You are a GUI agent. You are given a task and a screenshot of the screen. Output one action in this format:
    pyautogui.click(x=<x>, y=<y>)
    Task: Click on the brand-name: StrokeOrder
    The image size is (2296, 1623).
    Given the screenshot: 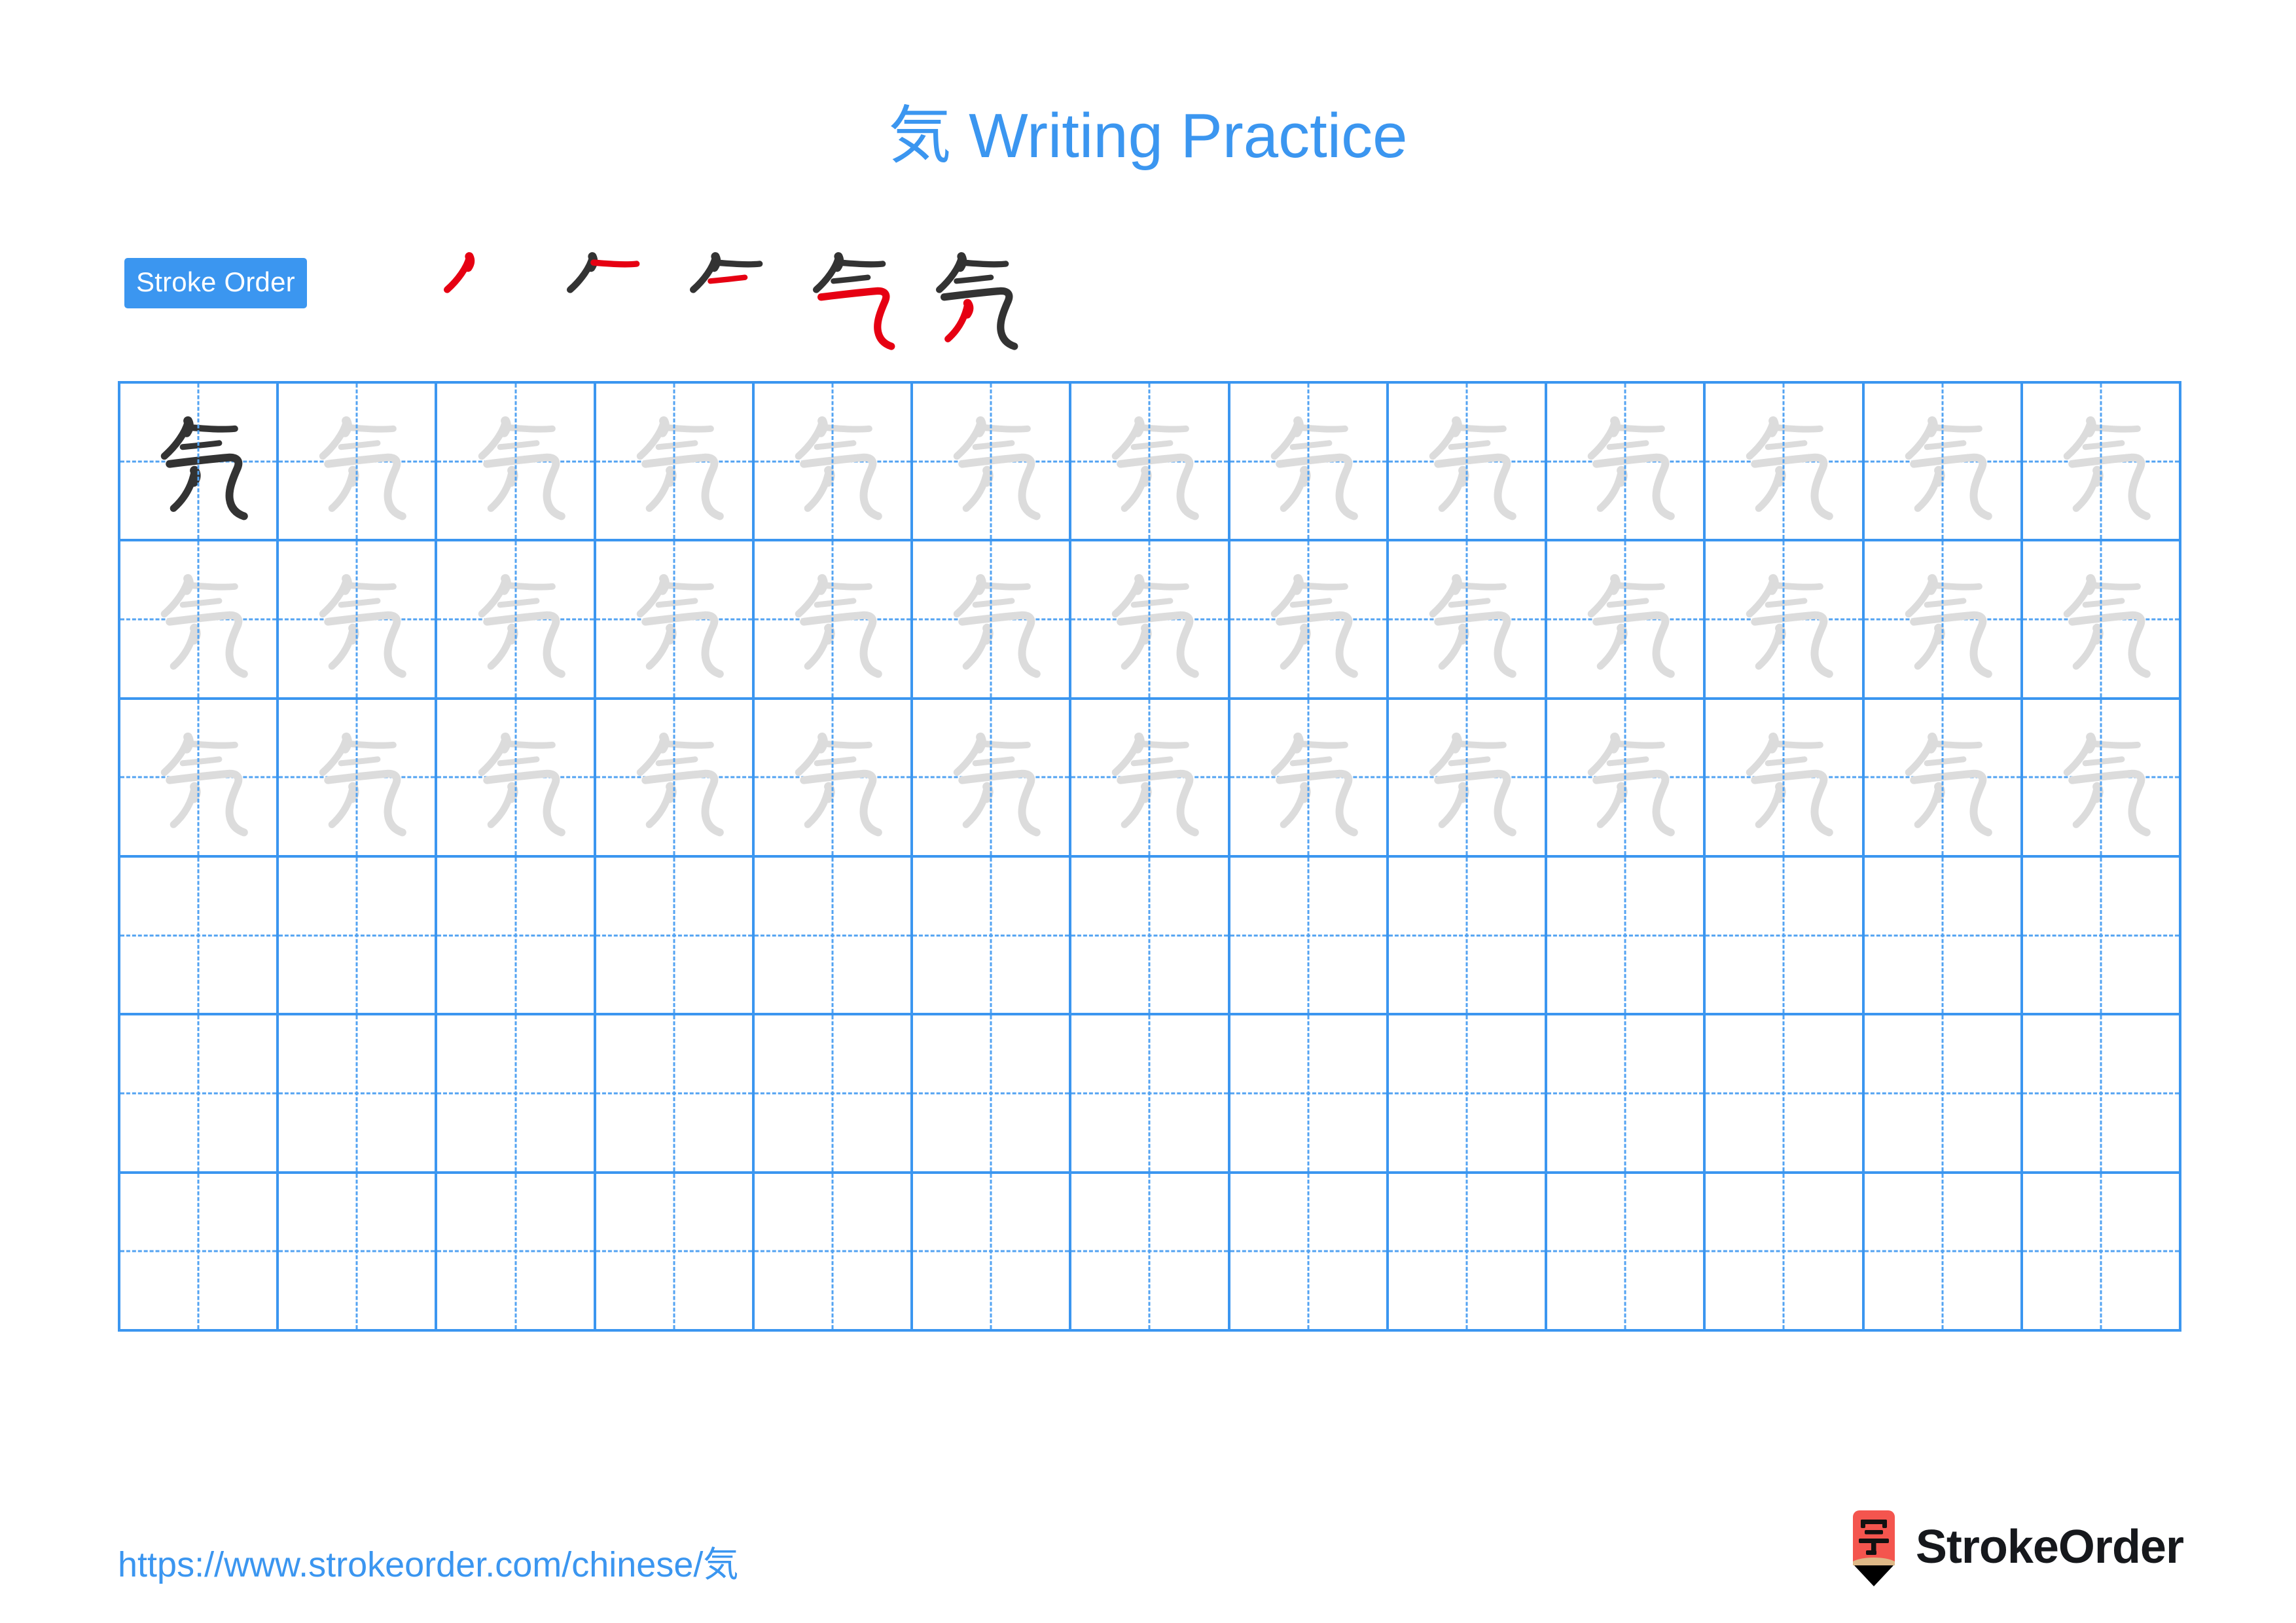 What is the action you would take?
    pyautogui.click(x=2049, y=1547)
    